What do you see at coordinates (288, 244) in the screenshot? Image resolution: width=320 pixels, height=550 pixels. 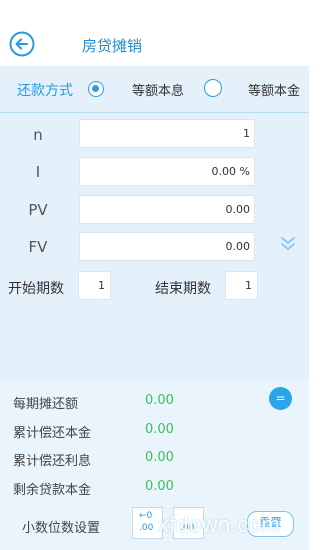 I see `expand-chevron-icon` at bounding box center [288, 244].